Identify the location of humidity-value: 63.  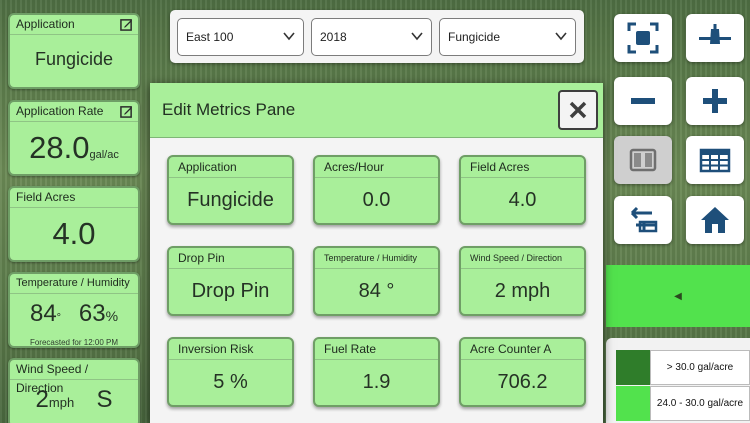
(92, 313).